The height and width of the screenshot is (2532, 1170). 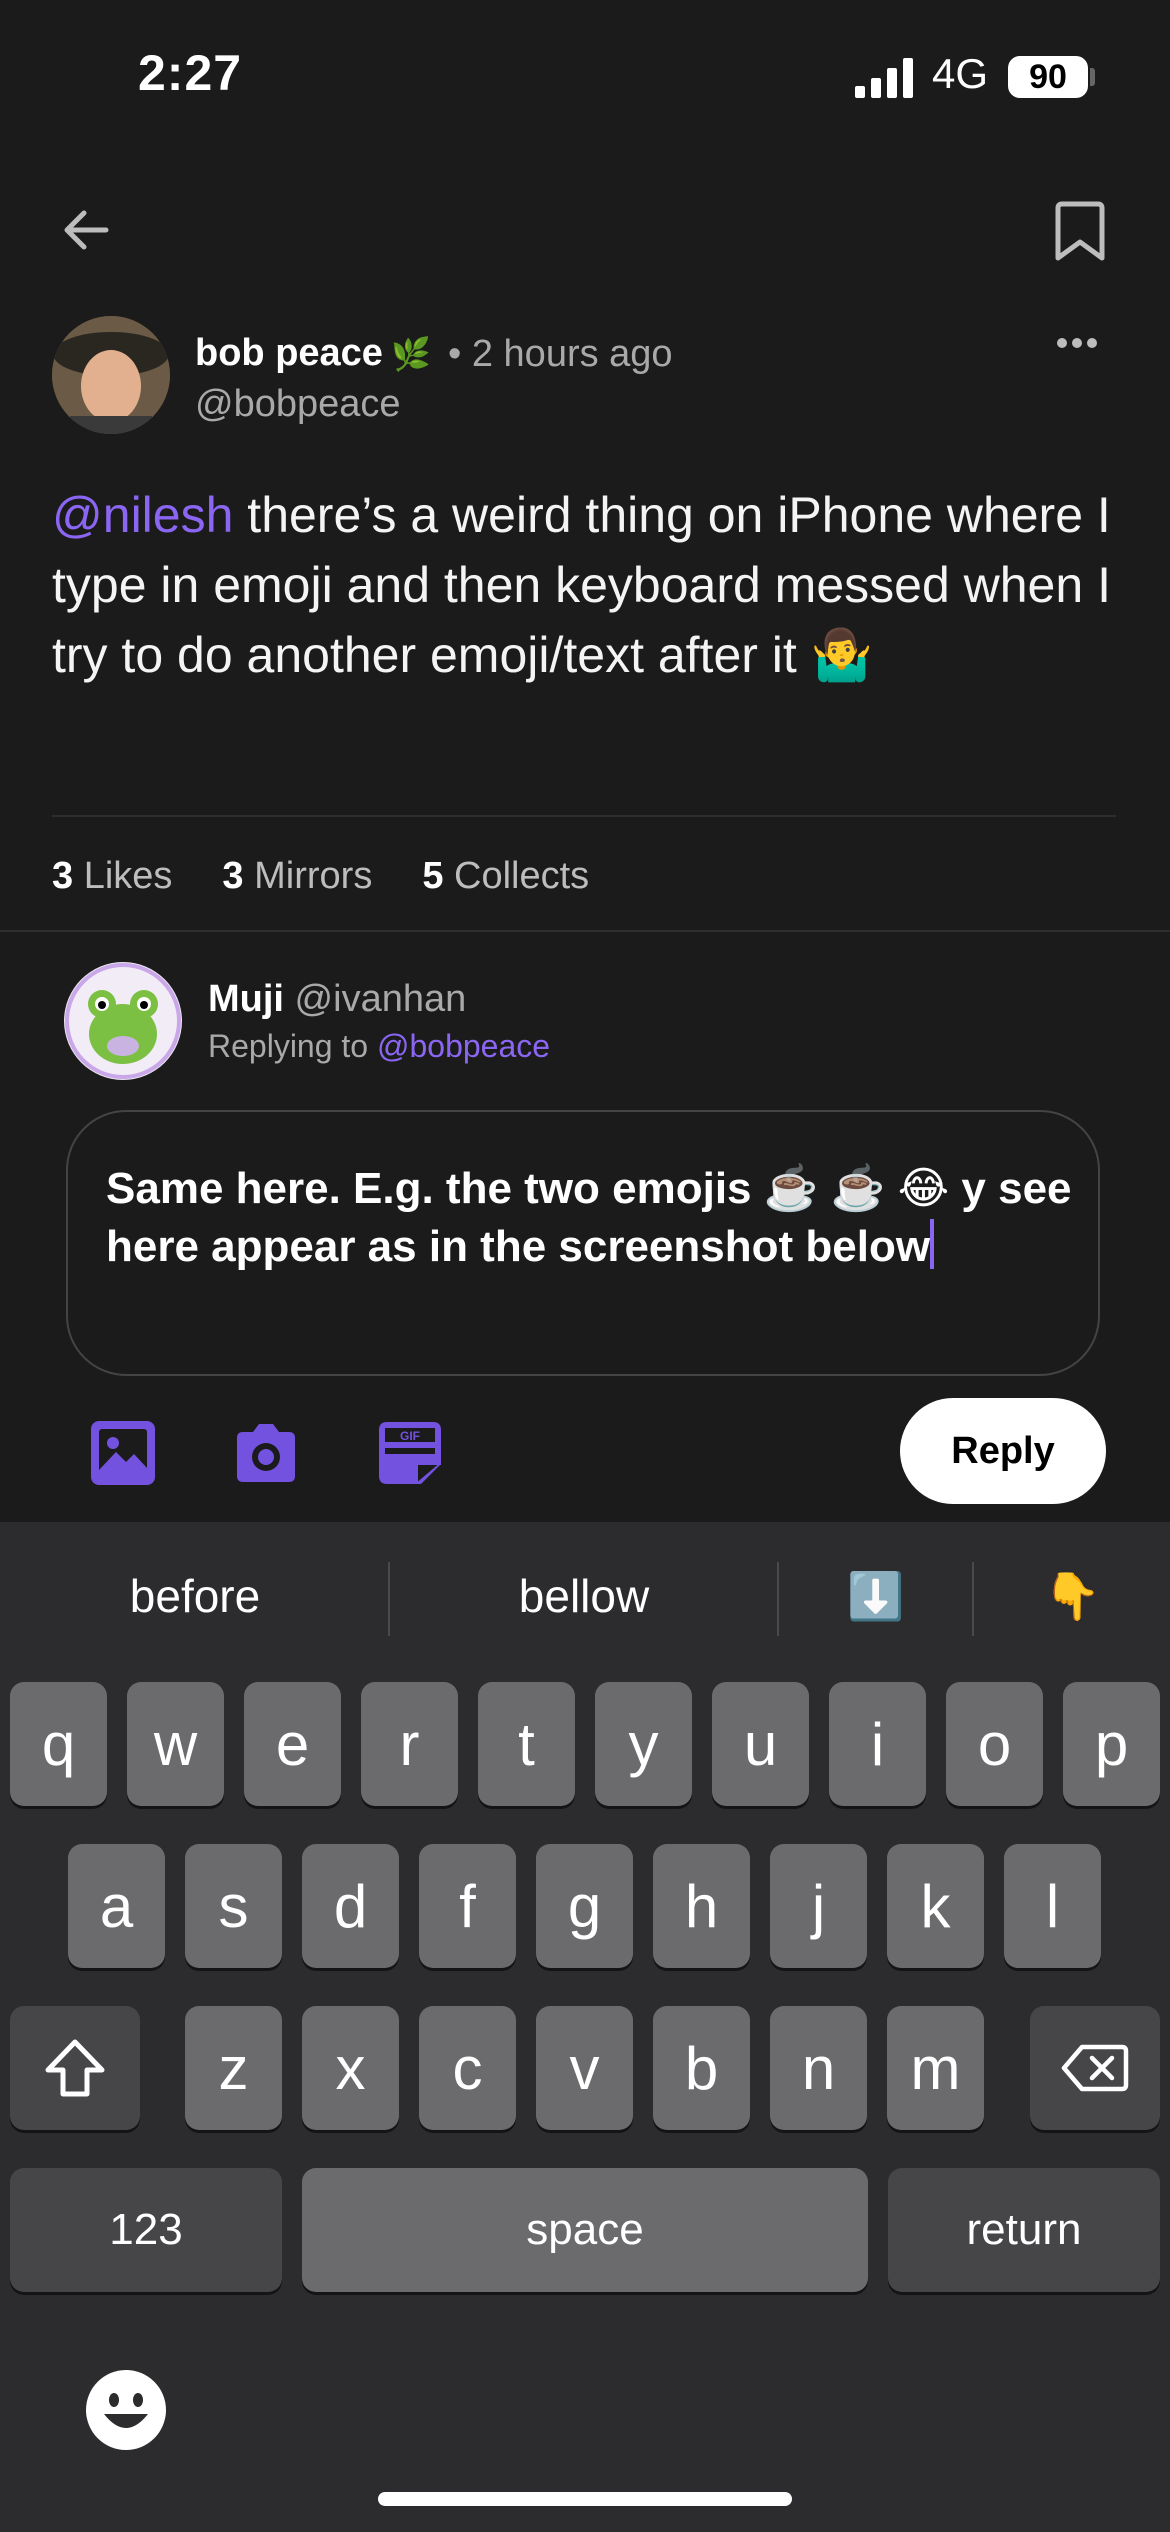 I want to click on space-key: space, so click(x=585, y=2230).